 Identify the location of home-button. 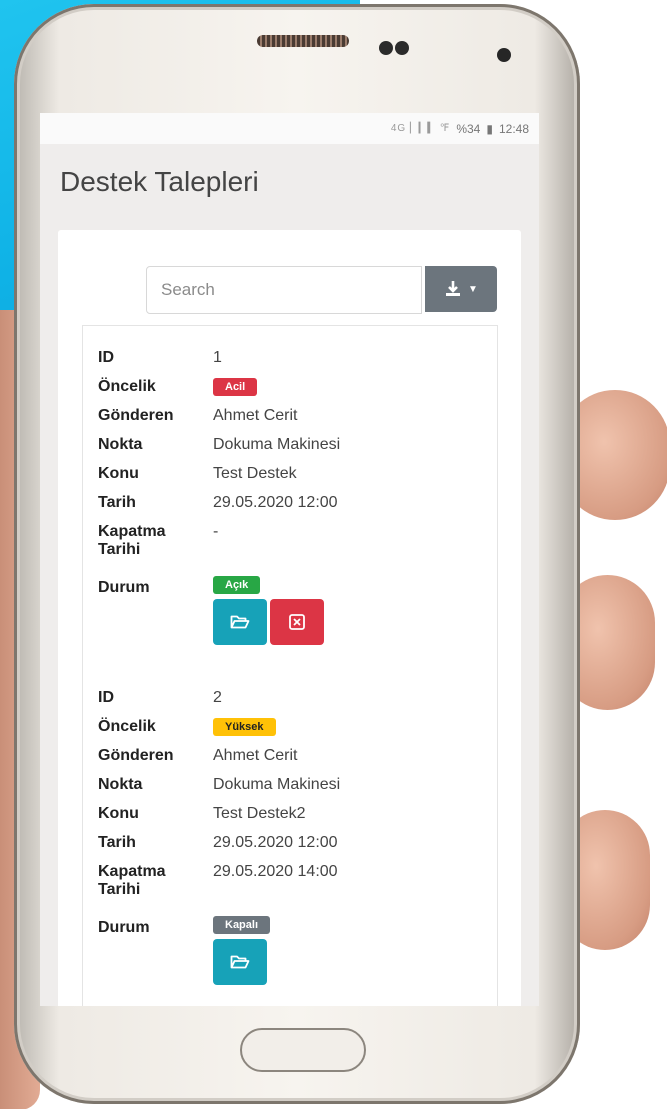
(303, 1050).